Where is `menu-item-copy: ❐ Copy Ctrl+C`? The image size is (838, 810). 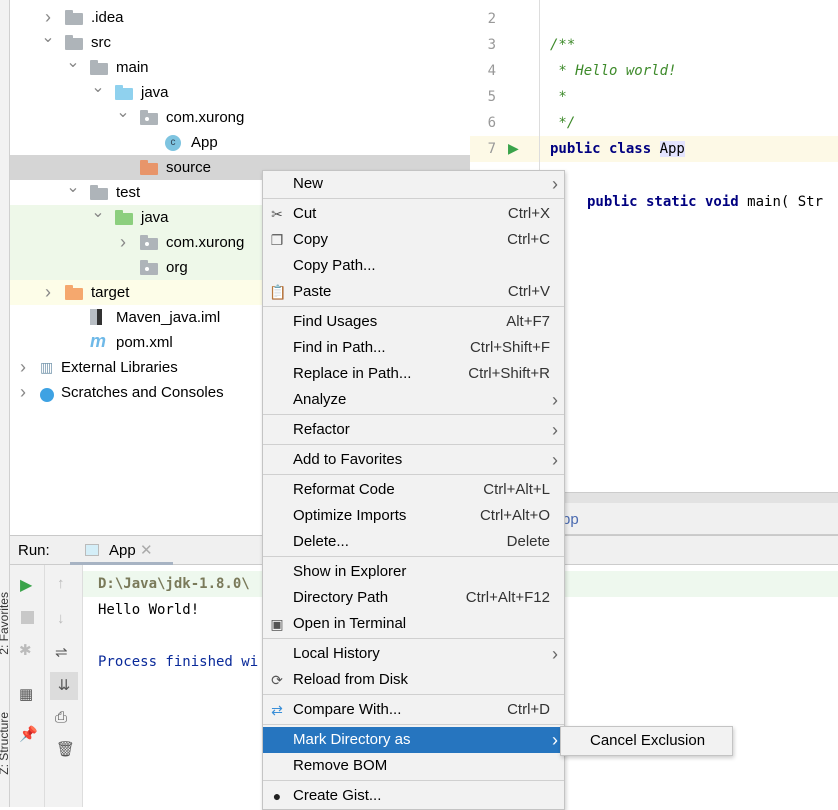
menu-item-copy: ❐ Copy Ctrl+C is located at coordinates (413, 240).